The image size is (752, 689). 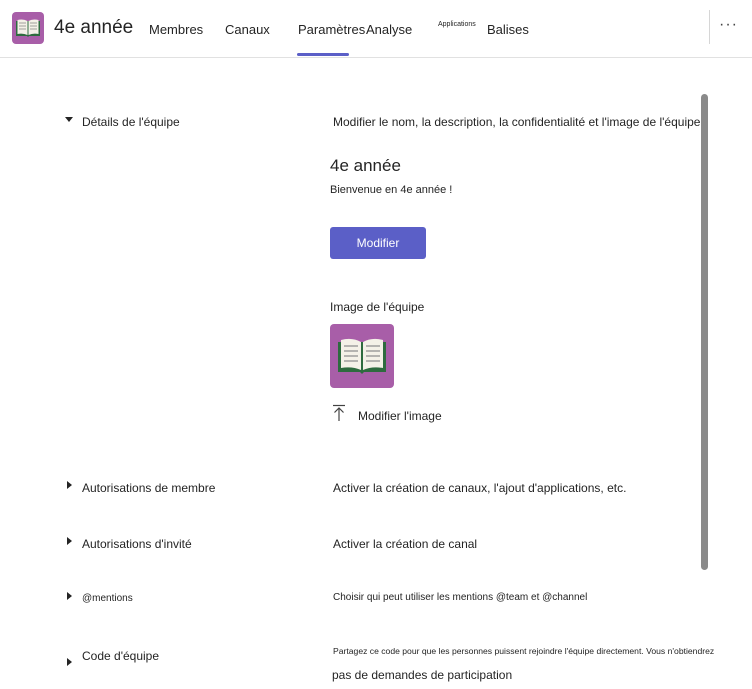 I want to click on change-image-label: Modifier l'image, so click(x=400, y=416).